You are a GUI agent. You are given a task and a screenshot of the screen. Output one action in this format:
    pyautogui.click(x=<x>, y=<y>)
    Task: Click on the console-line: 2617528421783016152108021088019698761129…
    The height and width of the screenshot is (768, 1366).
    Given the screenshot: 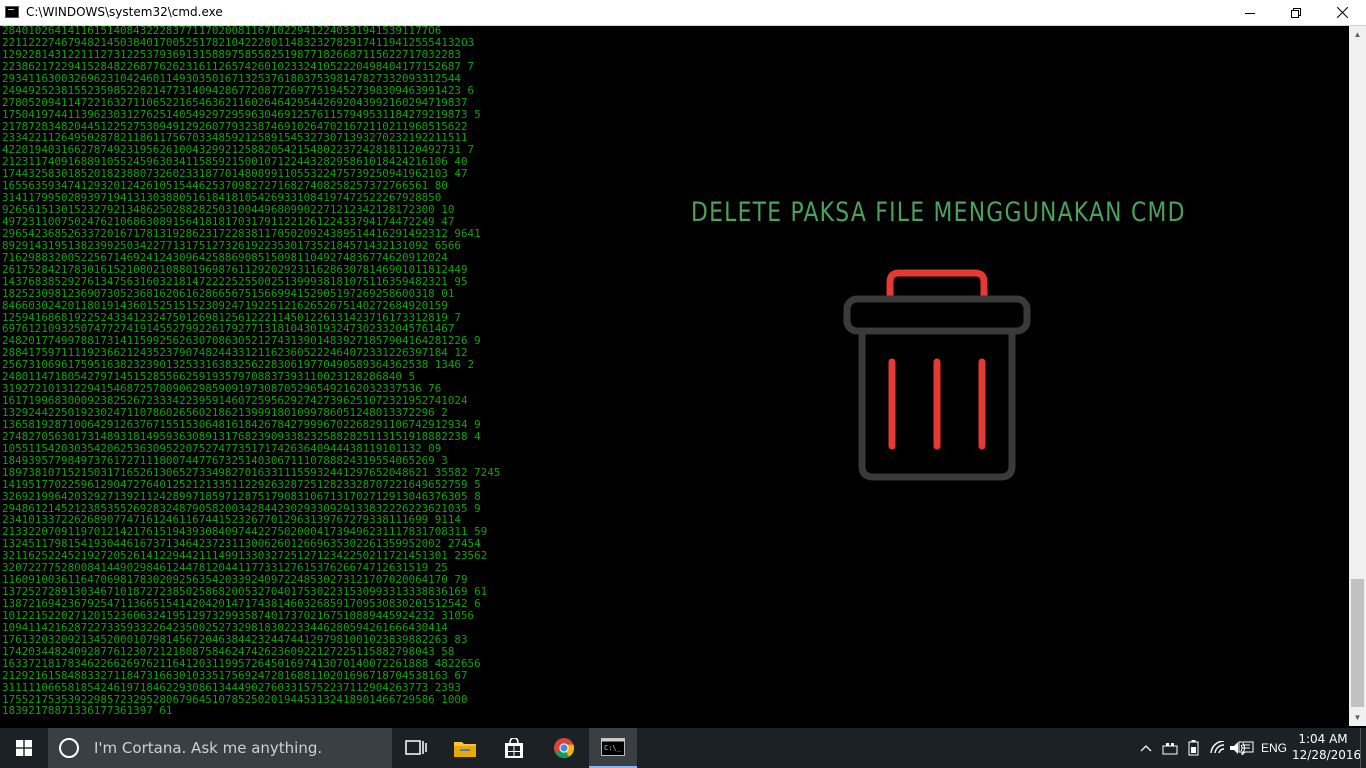 What is the action you would take?
    pyautogui.click(x=235, y=269)
    